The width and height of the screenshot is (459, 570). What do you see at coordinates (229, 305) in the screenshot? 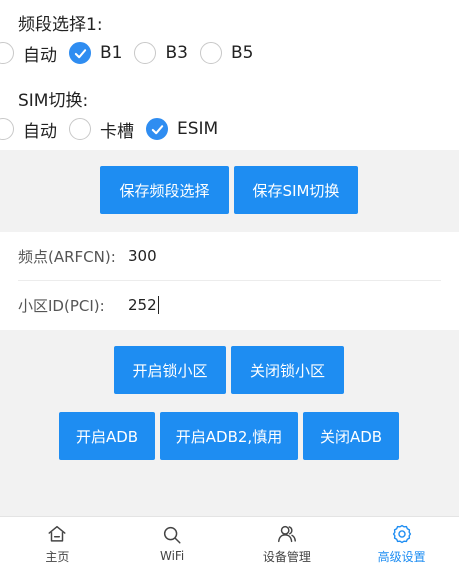
I see `pci-row: 小区ID(PCI): 252` at bounding box center [229, 305].